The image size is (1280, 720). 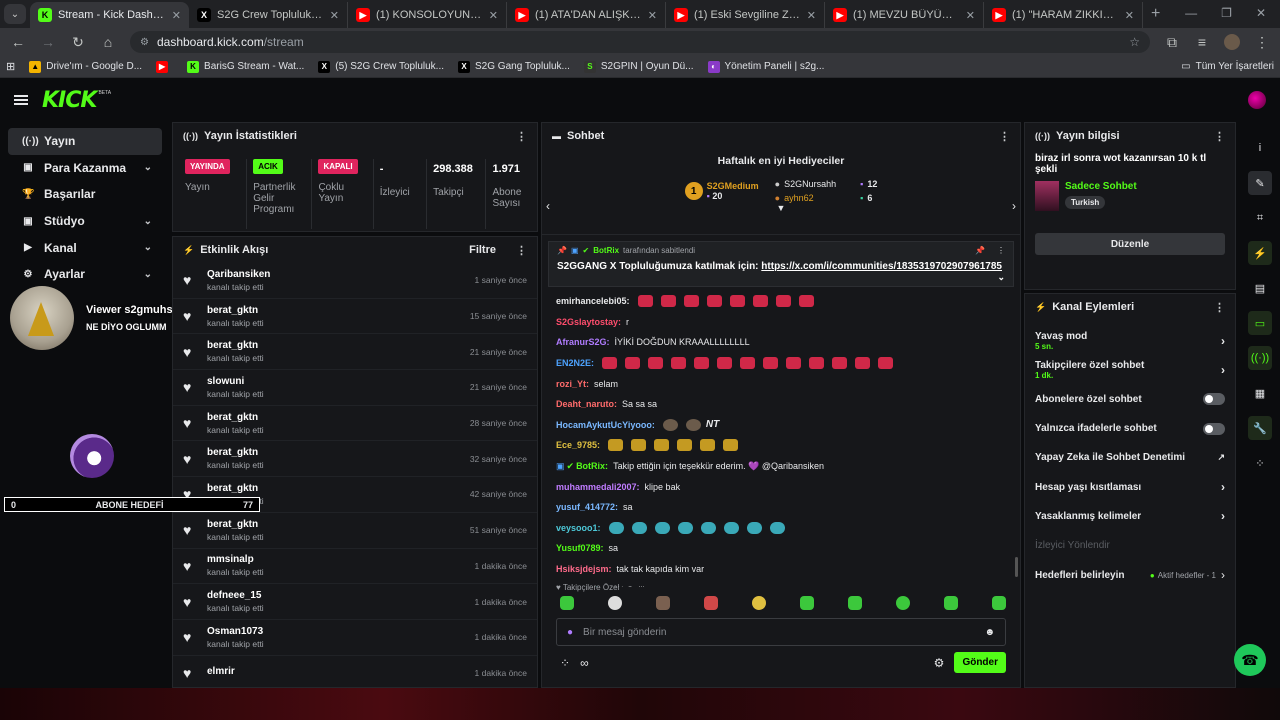 I want to click on sidebar-item: ⚙ Ayarlar ⌄, so click(x=85, y=274).